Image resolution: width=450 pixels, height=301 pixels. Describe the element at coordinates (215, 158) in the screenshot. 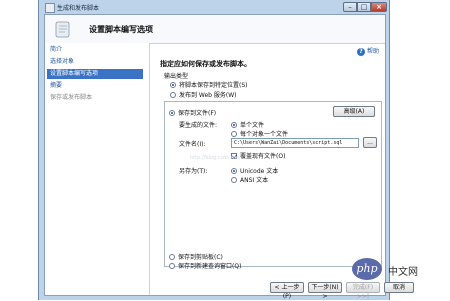

I see `faint-watermark: http://blog.csdn.net/` at that location.